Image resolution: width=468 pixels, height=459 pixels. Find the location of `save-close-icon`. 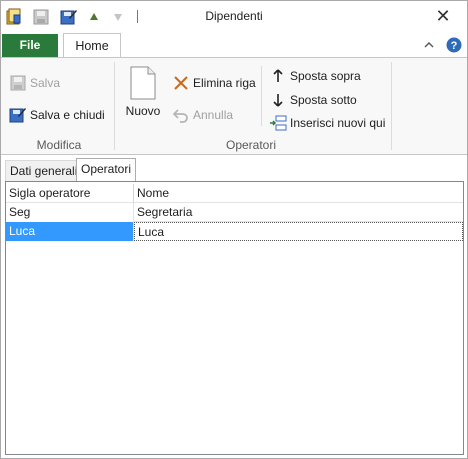

save-close-icon is located at coordinates (18, 115).